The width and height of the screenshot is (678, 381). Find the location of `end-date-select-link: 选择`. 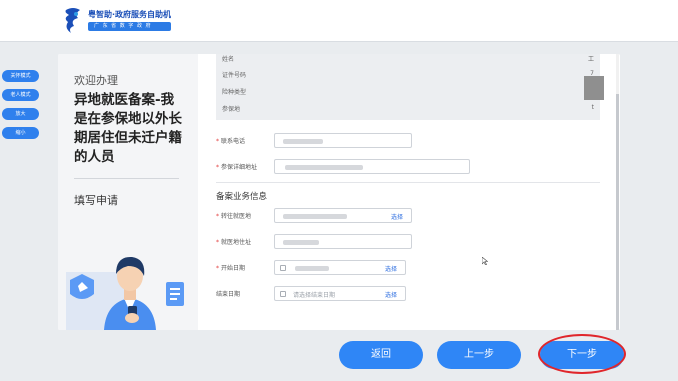

end-date-select-link: 选择 is located at coordinates (391, 294).